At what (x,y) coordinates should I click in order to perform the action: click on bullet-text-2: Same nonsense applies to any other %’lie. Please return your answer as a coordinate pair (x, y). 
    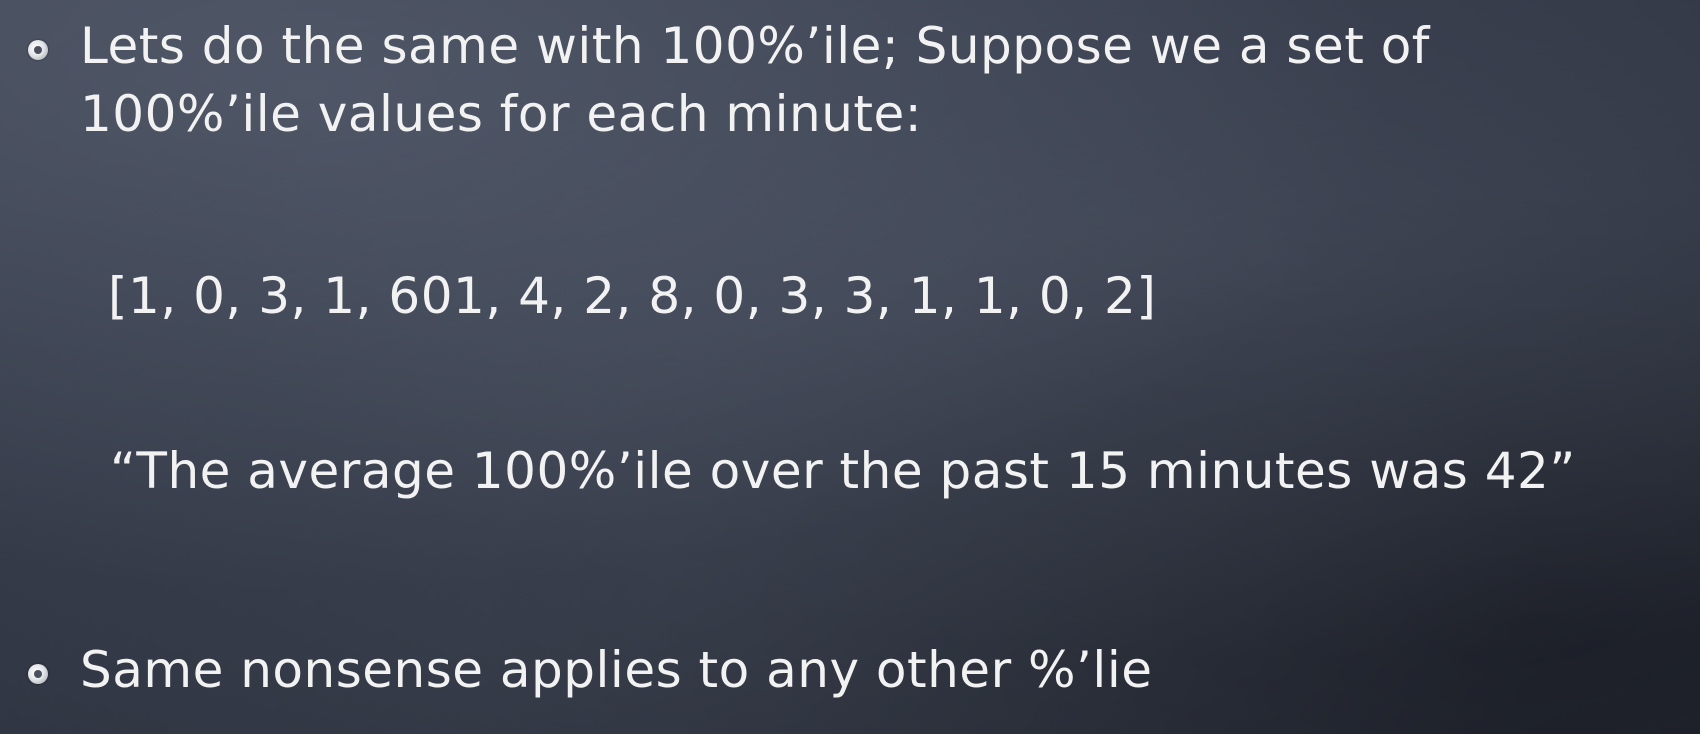
    Looking at the image, I should click on (616, 670).